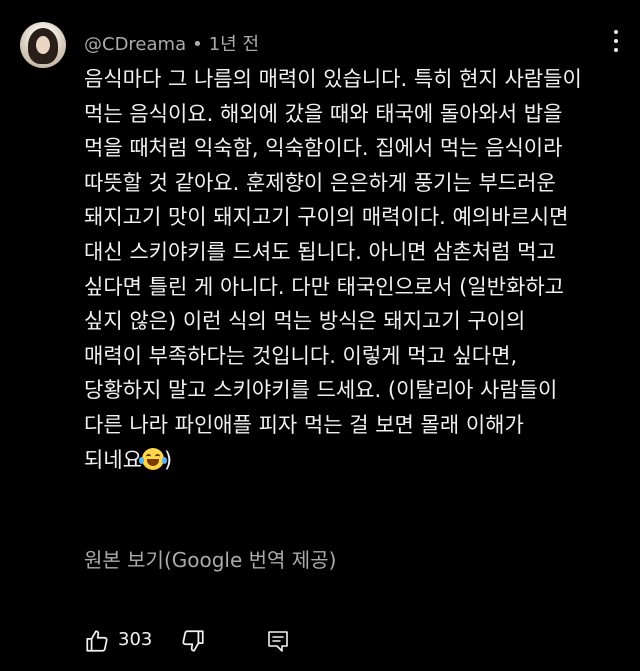  What do you see at coordinates (321, 390) in the screenshot?
I see `comment-line: 당황하지 말고 스키야키를 드세요. (이탈리아 사람들이` at bounding box center [321, 390].